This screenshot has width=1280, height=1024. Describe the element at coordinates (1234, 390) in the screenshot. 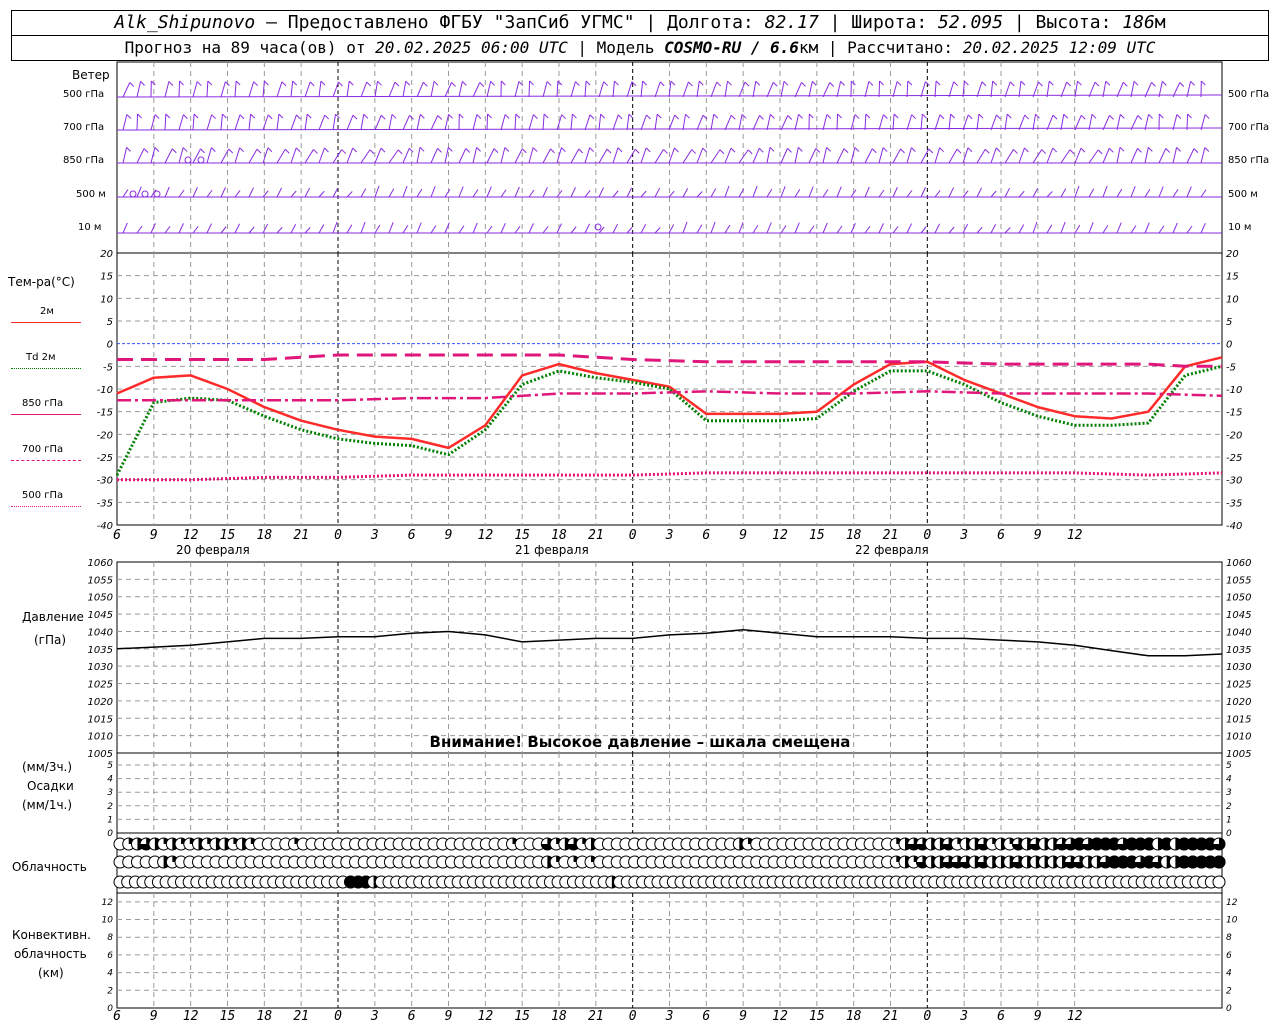

I see `temp-ytick-label-right: -10` at that location.